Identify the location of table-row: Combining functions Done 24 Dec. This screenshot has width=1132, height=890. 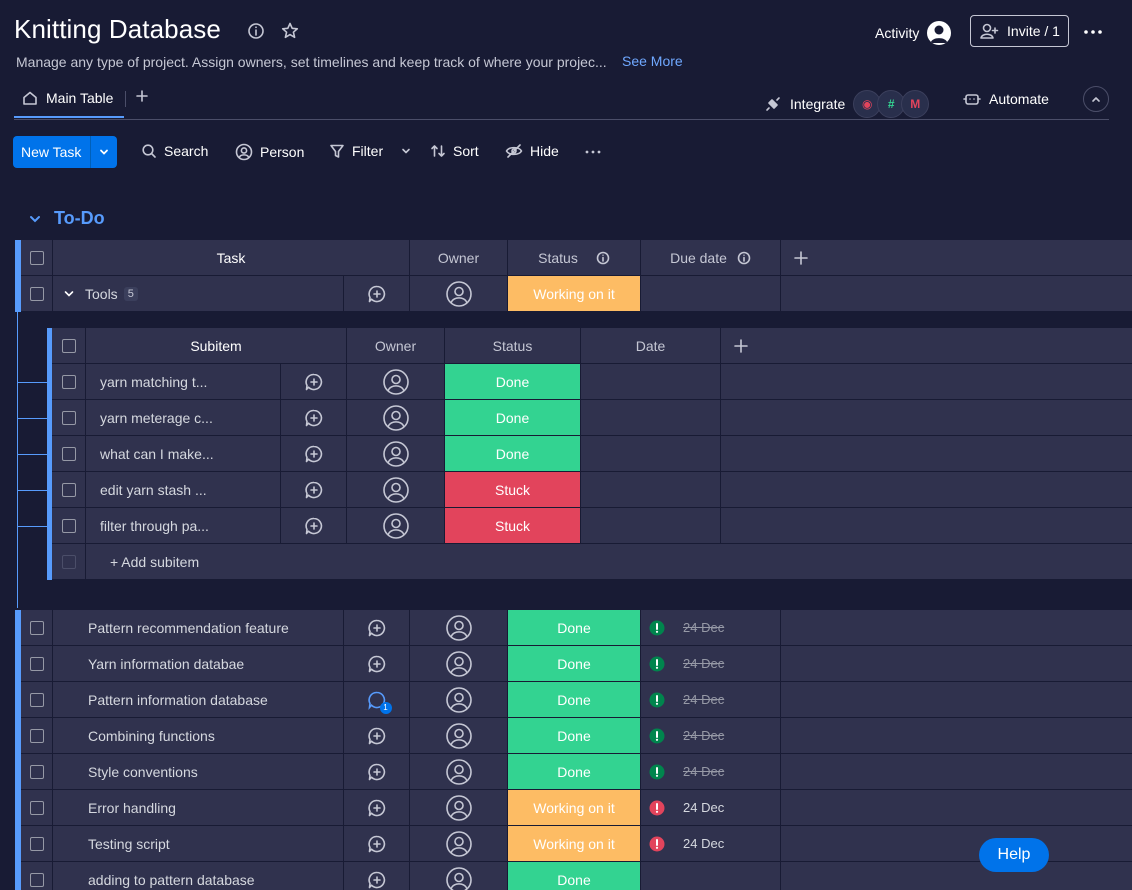
(576, 736).